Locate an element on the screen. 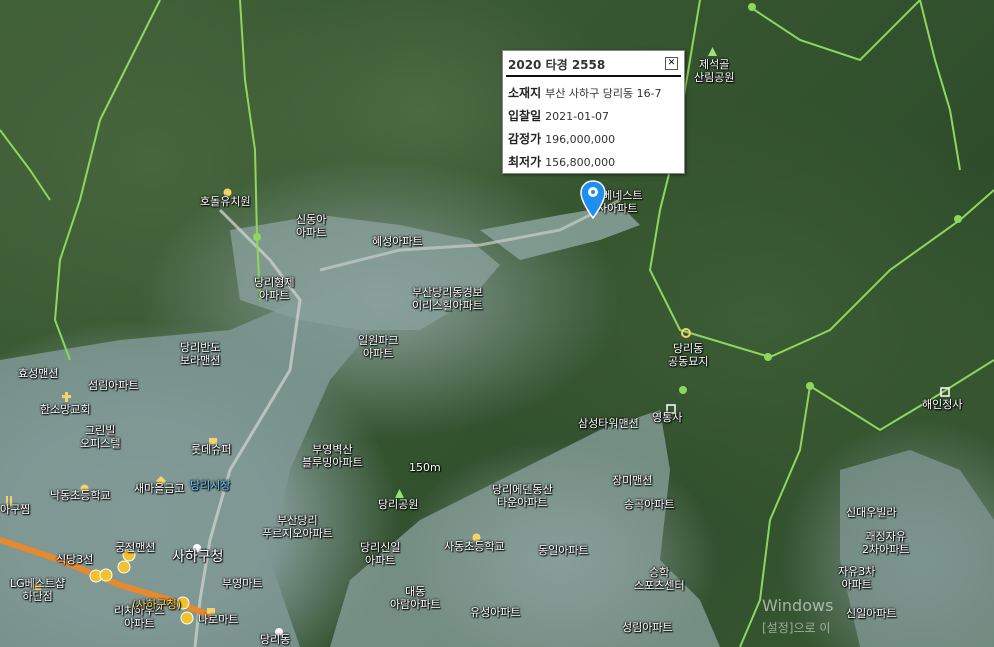 The width and height of the screenshot is (994, 647). popup-title: 2020 타경 2558 is located at coordinates (557, 65).